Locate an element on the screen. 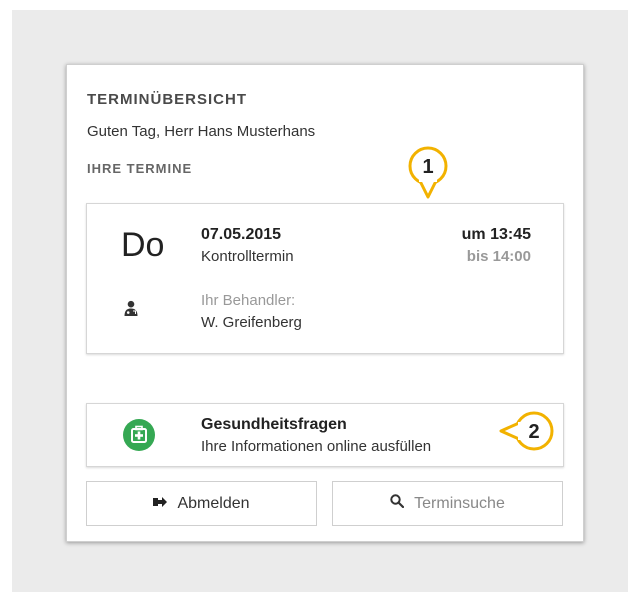 Image resolution: width=628 pixels, height=592 pixels. callout-marker-1: 1 is located at coordinates (428, 172).